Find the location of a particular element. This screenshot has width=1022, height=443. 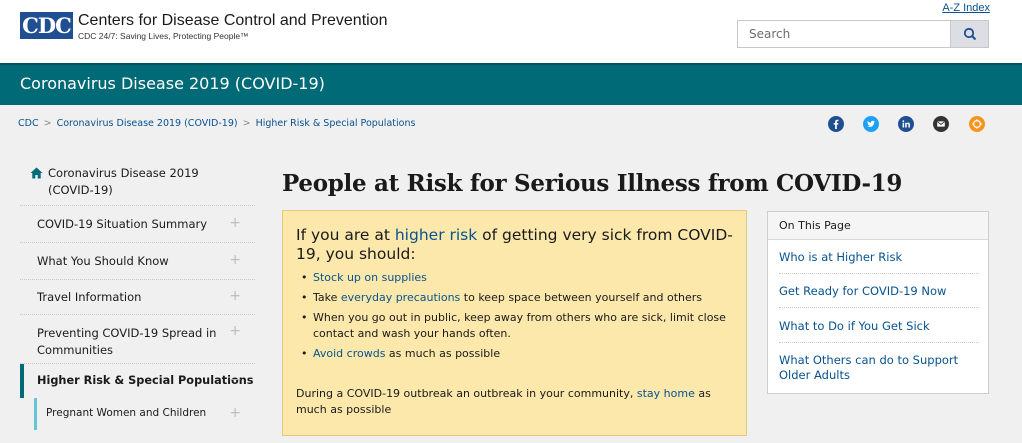

nav-item-what-you-should-know: What You Should Know + is located at coordinates (137, 260).